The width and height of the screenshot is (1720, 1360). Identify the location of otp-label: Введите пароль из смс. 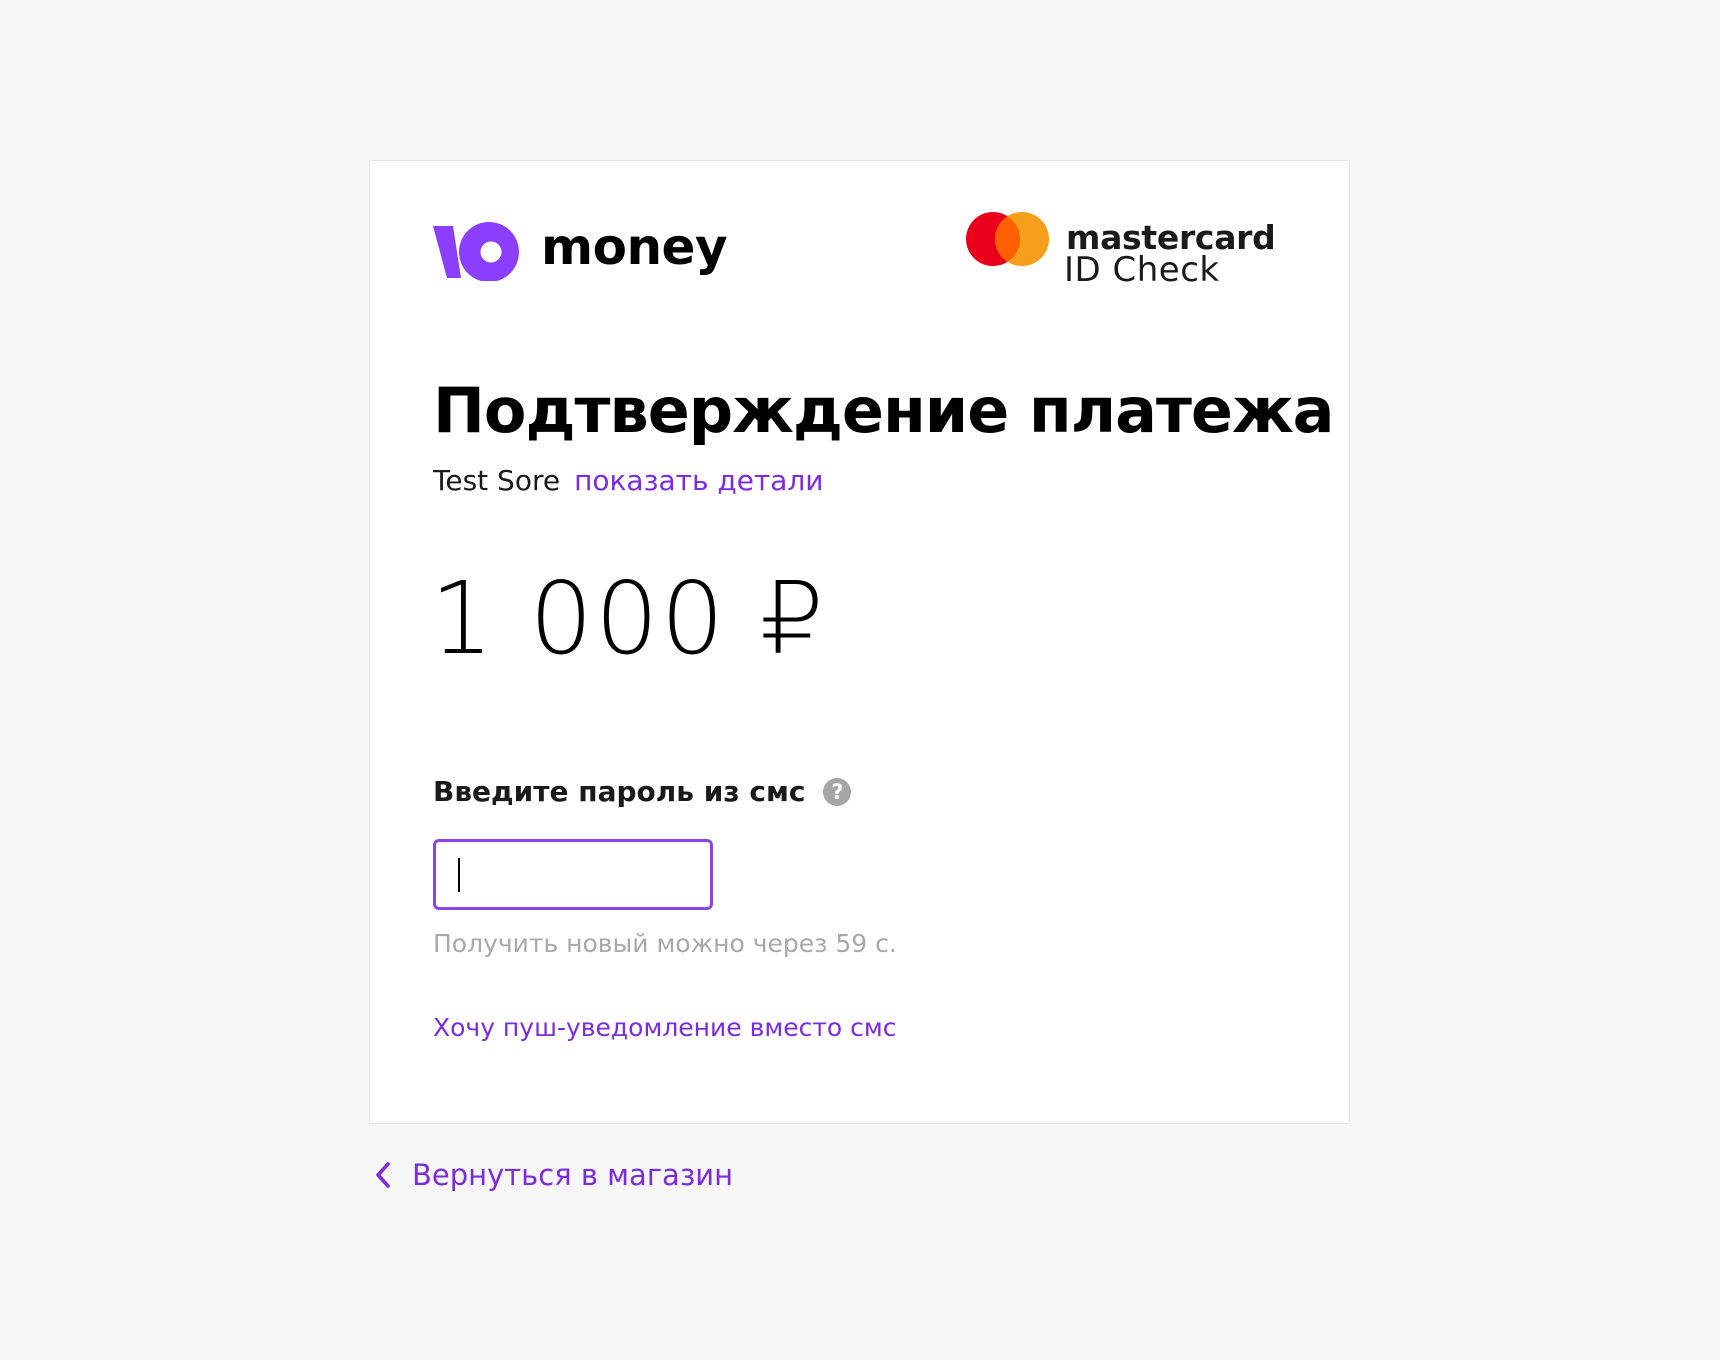
(619, 791).